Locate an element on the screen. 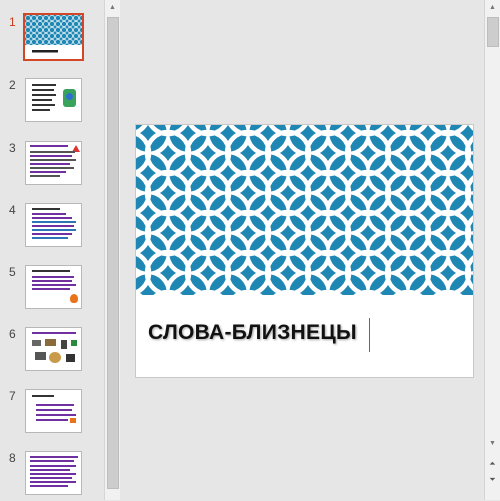 This screenshot has height=501, width=500. thumbnail-row-1: 1 is located at coordinates (52, 39).